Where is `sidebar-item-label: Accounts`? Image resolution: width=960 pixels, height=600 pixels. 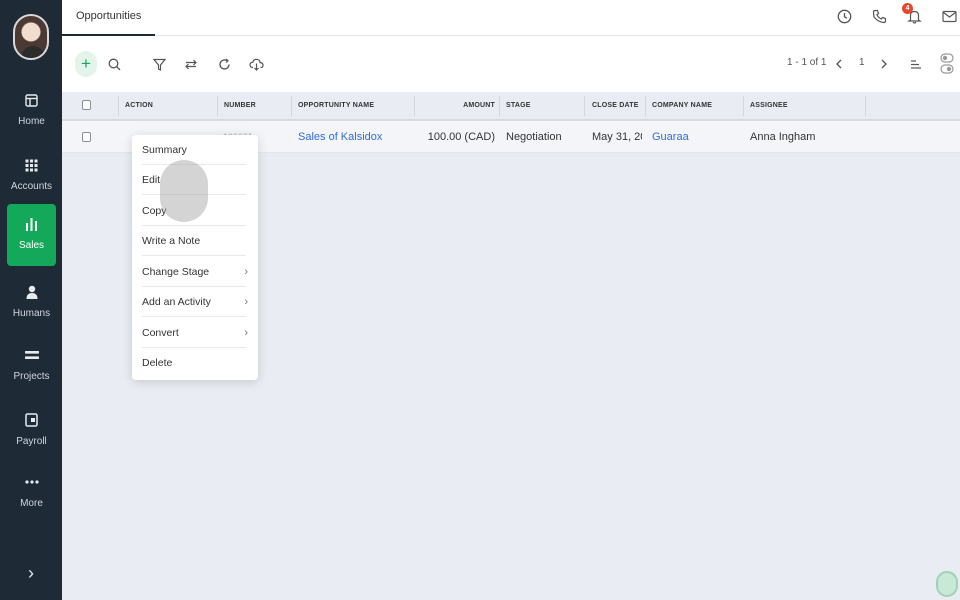
sidebar-item-label: Accounts is located at coordinates (31, 186).